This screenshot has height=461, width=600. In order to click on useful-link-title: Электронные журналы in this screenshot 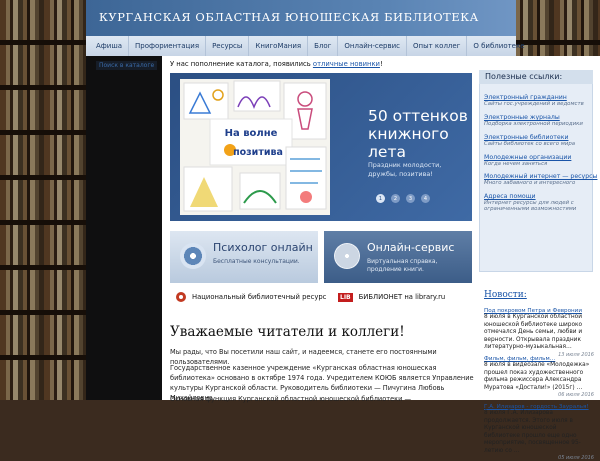, I will do `click(540, 117)`.